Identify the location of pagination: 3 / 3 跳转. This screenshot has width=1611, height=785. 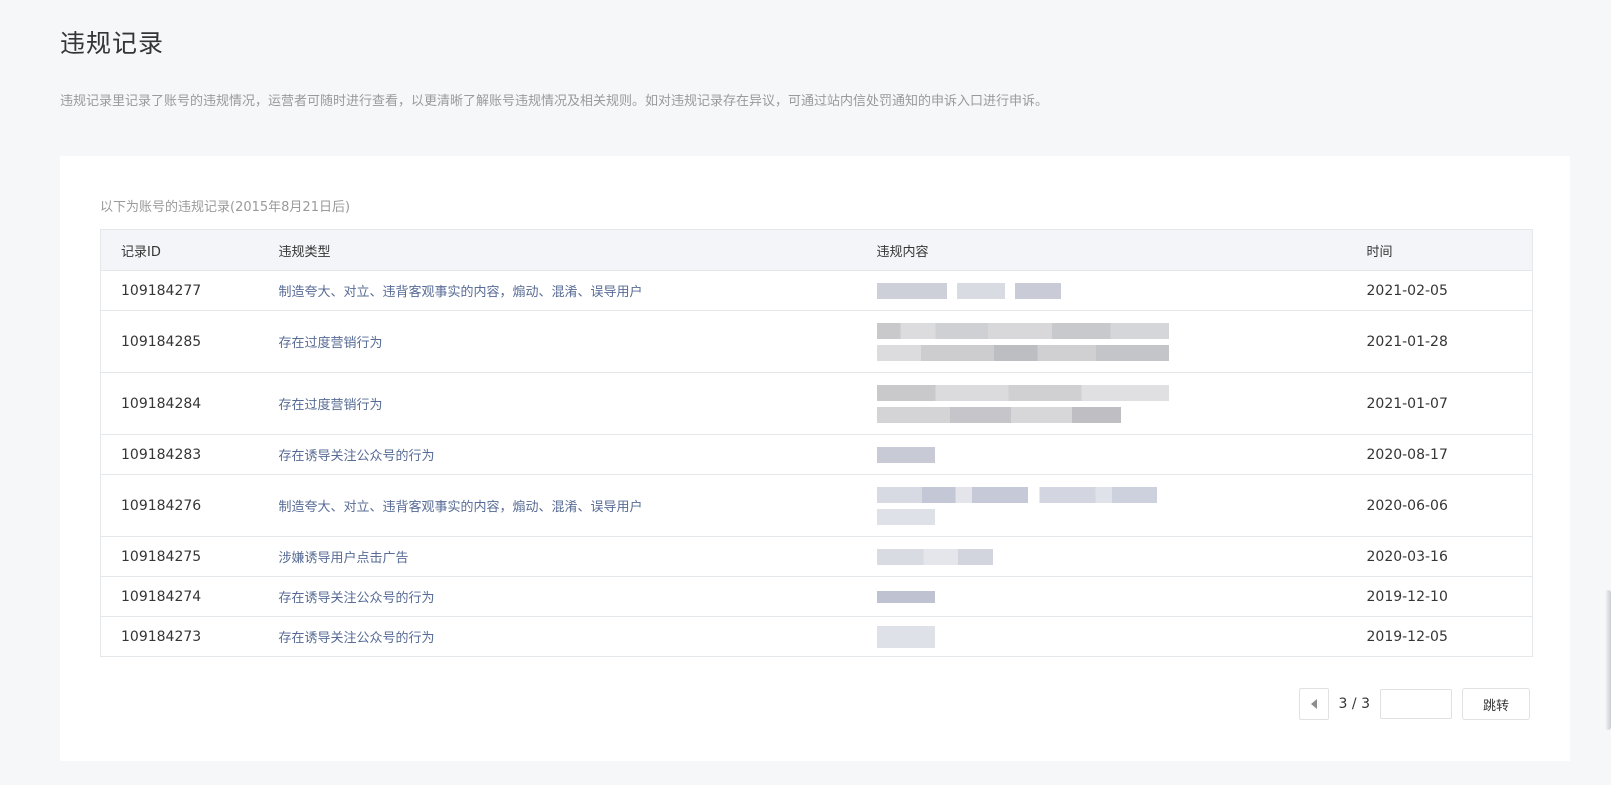
(1414, 704).